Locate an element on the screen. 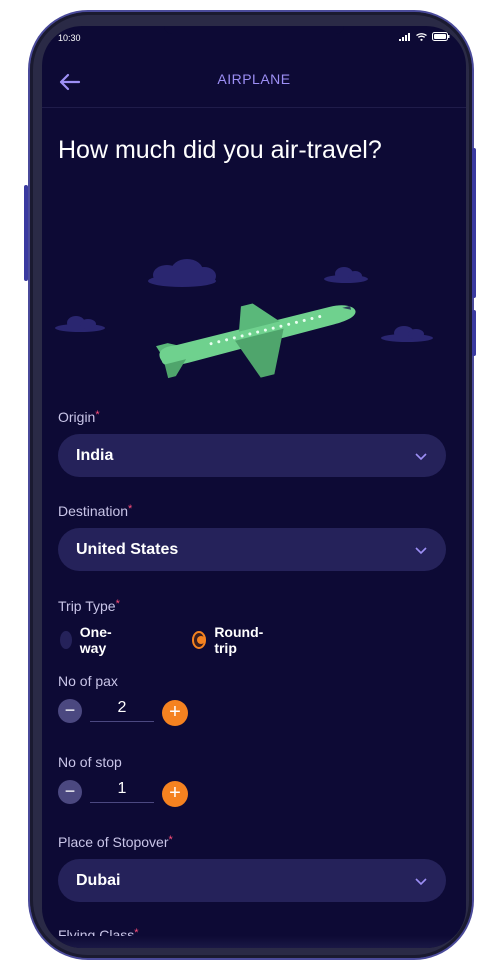 The height and width of the screenshot is (970, 502). wifi-icon is located at coordinates (421, 36).